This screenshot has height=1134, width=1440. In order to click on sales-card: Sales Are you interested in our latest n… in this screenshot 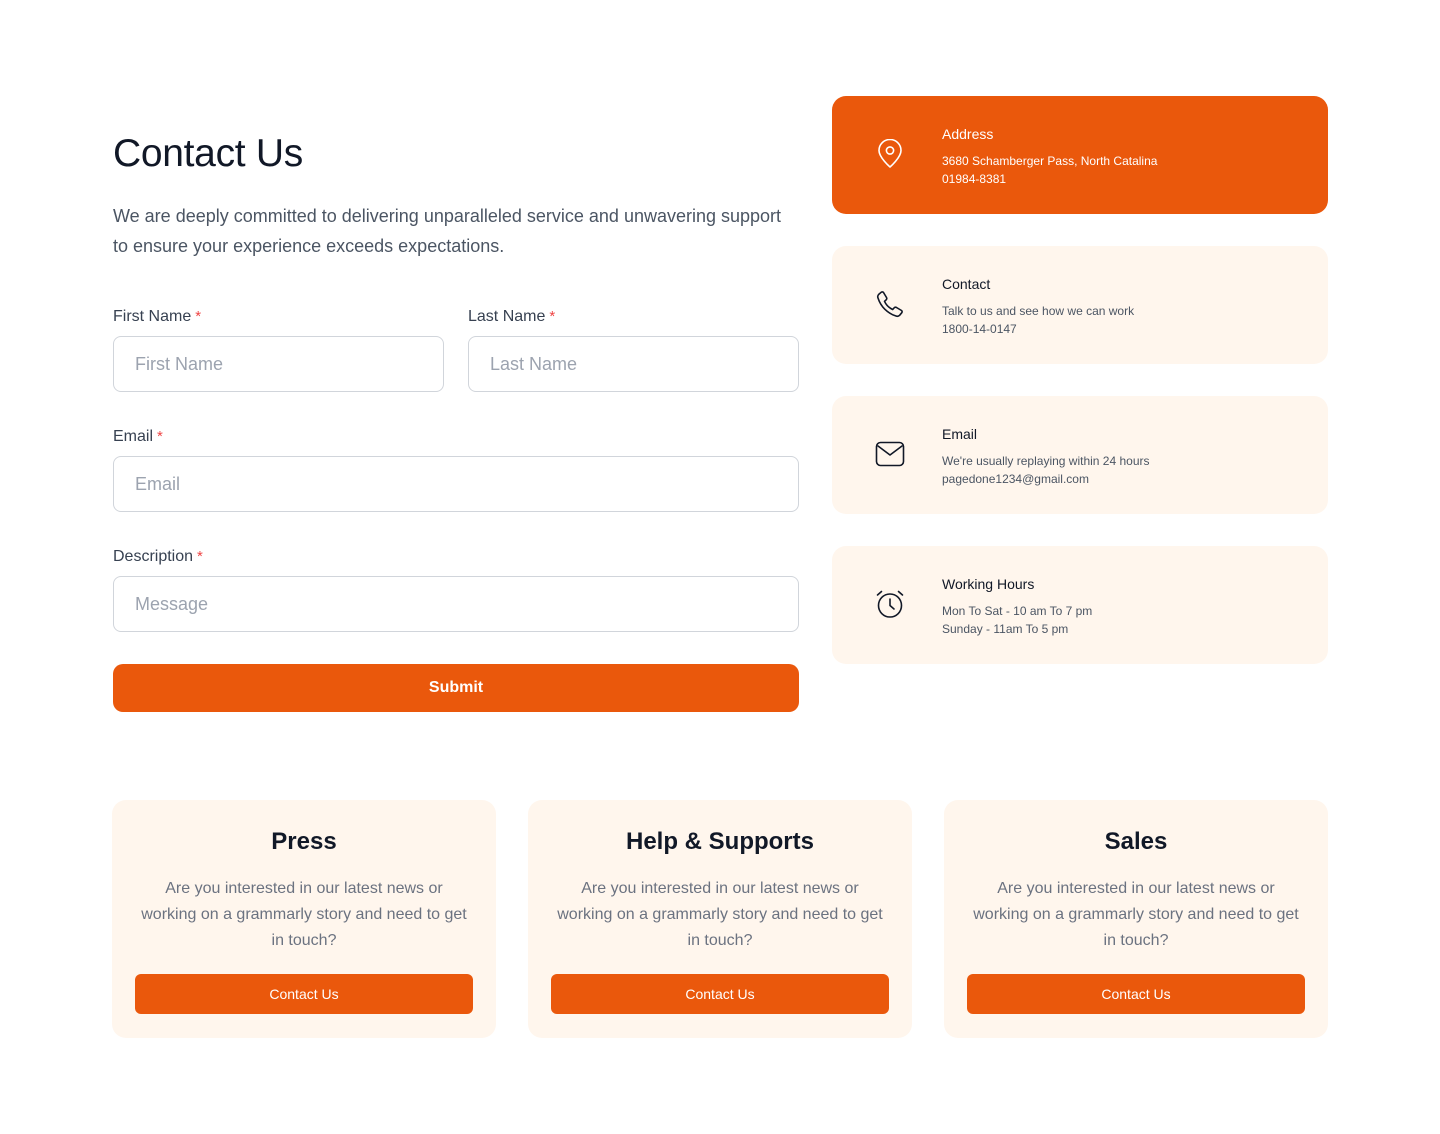, I will do `click(1136, 919)`.